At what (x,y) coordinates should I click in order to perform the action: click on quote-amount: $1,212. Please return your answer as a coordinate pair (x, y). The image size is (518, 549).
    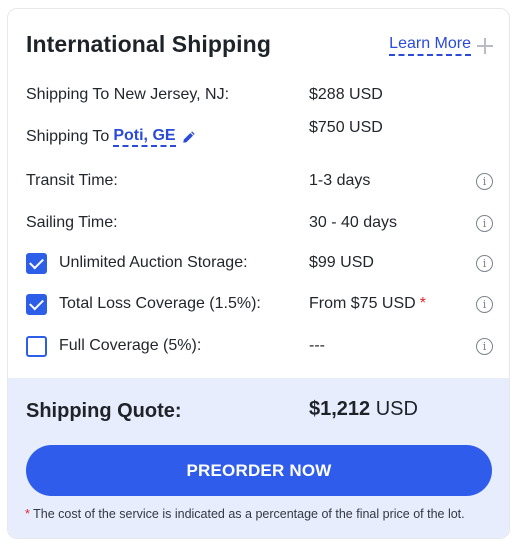
    Looking at the image, I should click on (340, 409).